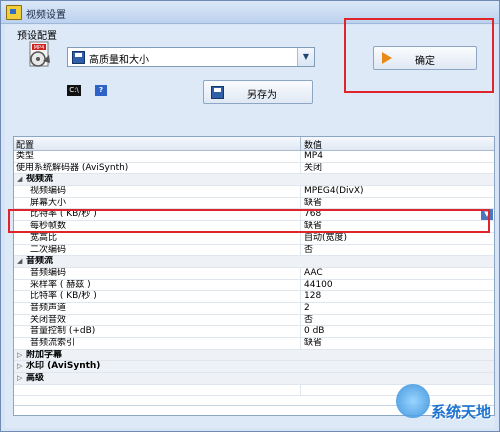 The width and height of the screenshot is (500, 432). Describe the element at coordinates (35, 378) in the screenshot. I see `grid-row-key: 高级` at that location.